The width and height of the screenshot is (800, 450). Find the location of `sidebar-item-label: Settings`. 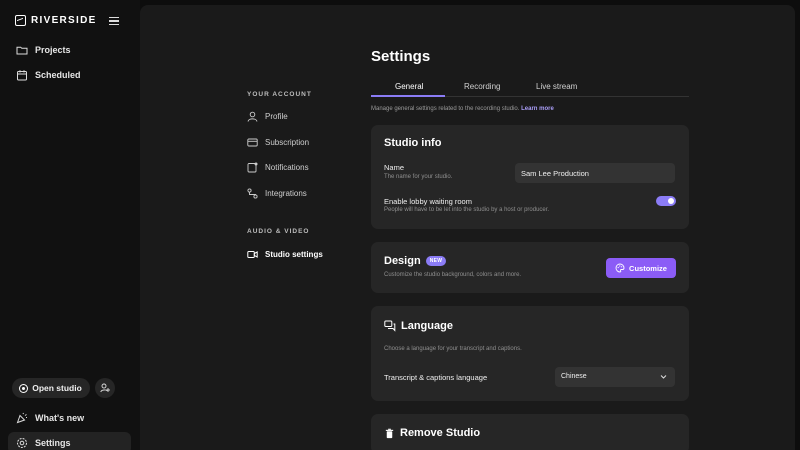

sidebar-item-label: Settings is located at coordinates (53, 443).